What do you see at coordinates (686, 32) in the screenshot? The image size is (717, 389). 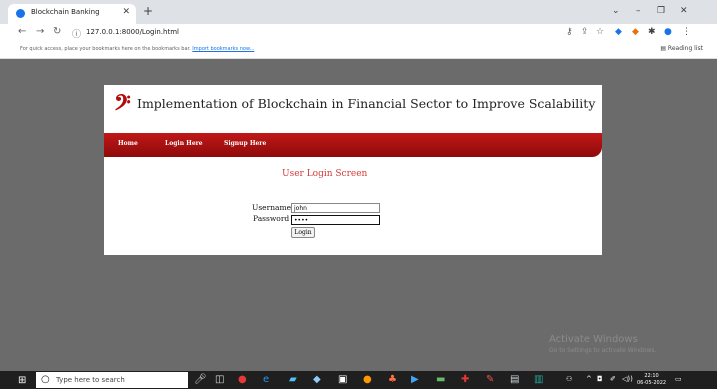 I see `menu-kebab-icon: ⋮` at bounding box center [686, 32].